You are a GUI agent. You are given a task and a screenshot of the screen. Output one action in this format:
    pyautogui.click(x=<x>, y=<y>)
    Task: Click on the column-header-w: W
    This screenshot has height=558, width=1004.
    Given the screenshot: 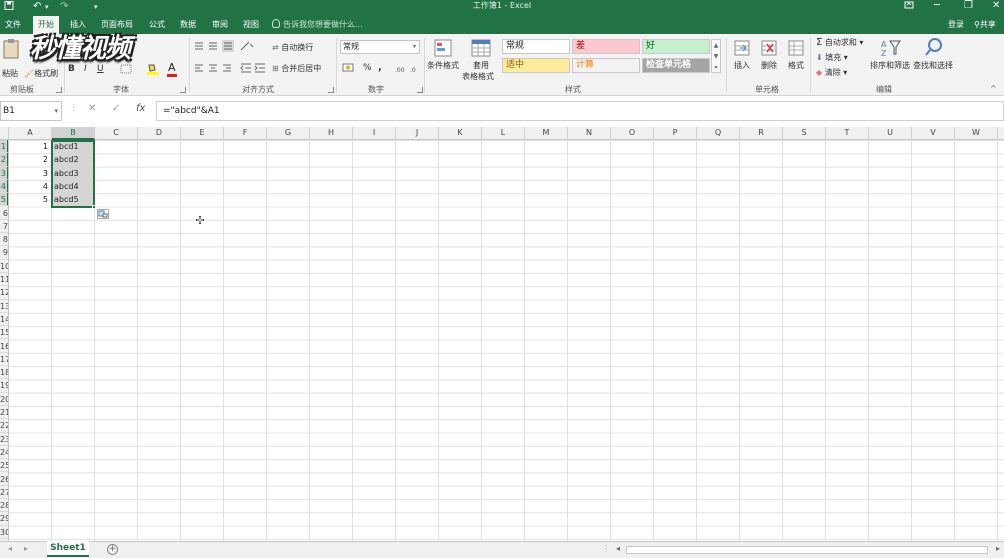 What is the action you would take?
    pyautogui.click(x=976, y=133)
    